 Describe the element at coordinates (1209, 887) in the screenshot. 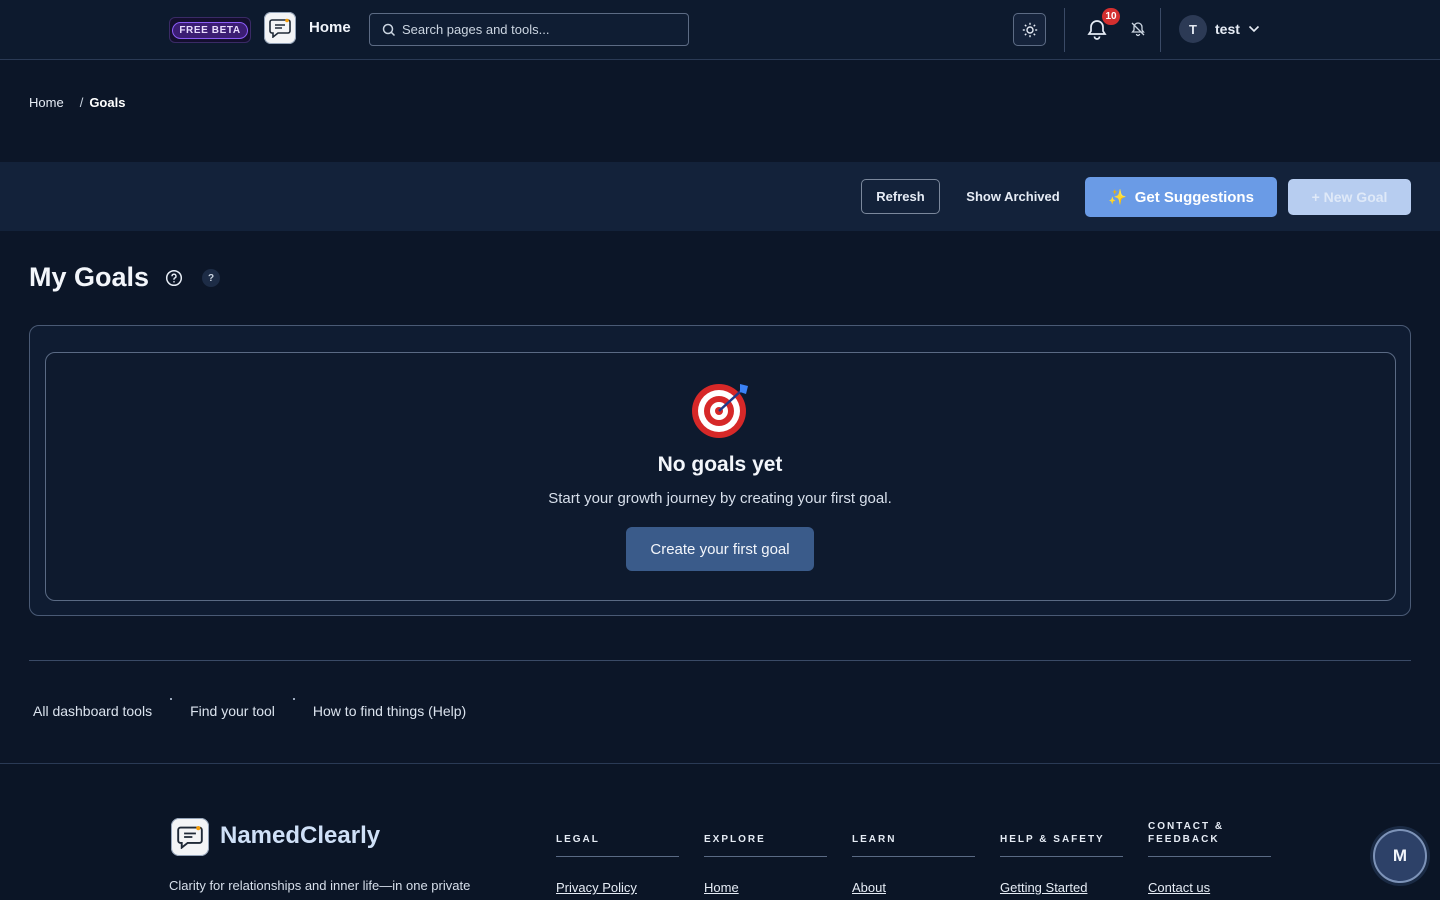

I see `footer-link-contact-us: Contact us` at that location.